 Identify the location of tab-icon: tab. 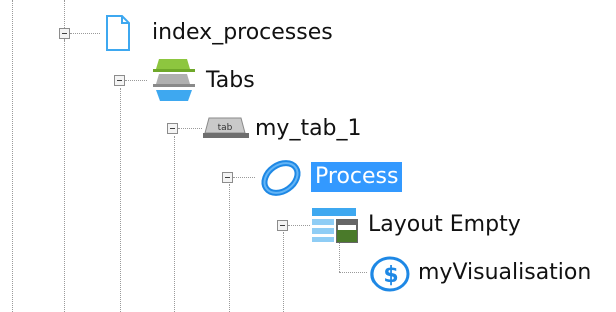
(226, 127).